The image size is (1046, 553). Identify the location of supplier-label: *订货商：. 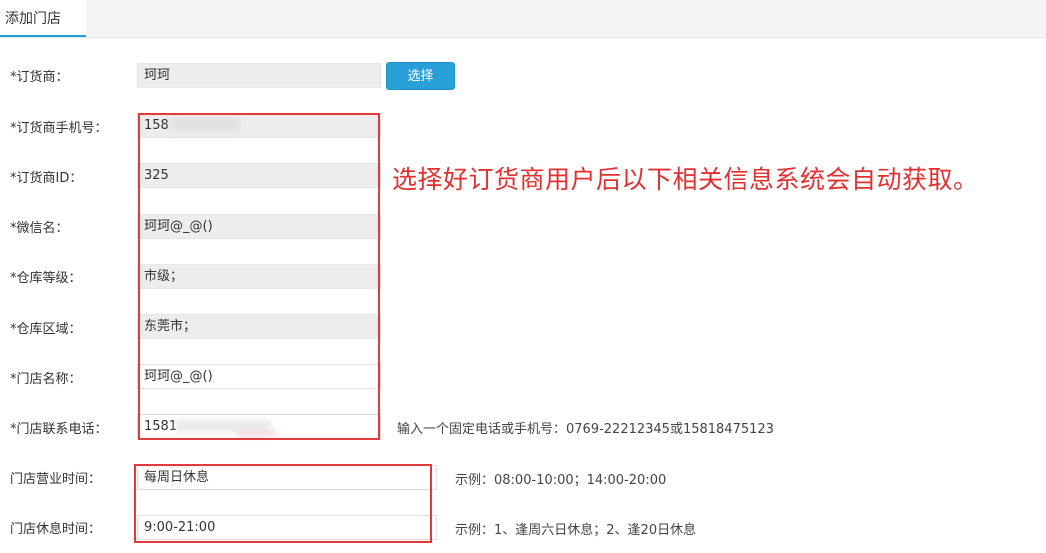
(39, 77).